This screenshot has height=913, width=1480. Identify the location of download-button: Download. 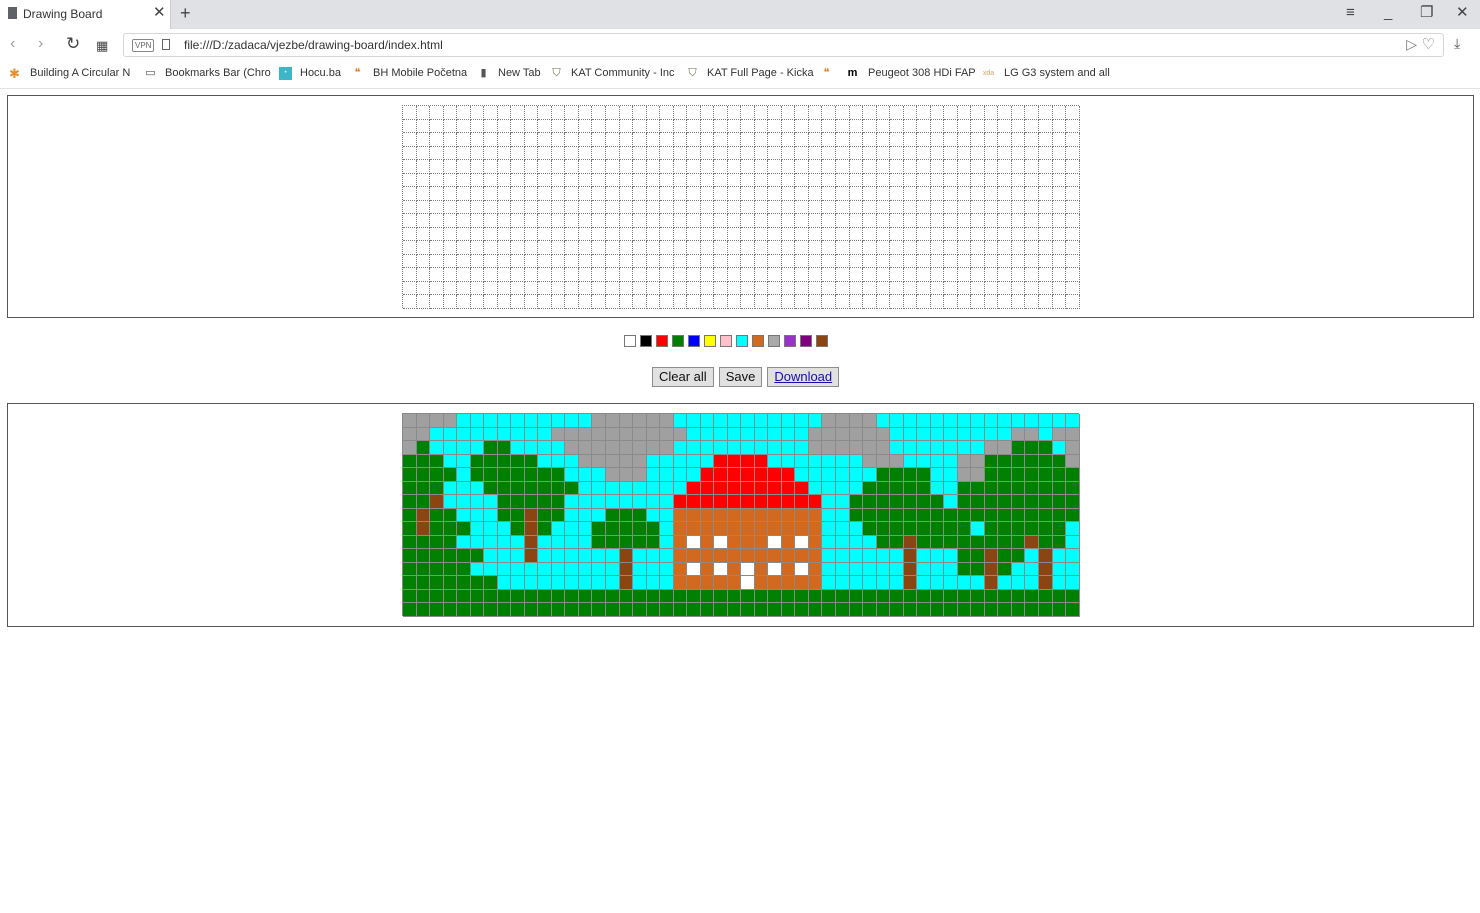
(803, 377).